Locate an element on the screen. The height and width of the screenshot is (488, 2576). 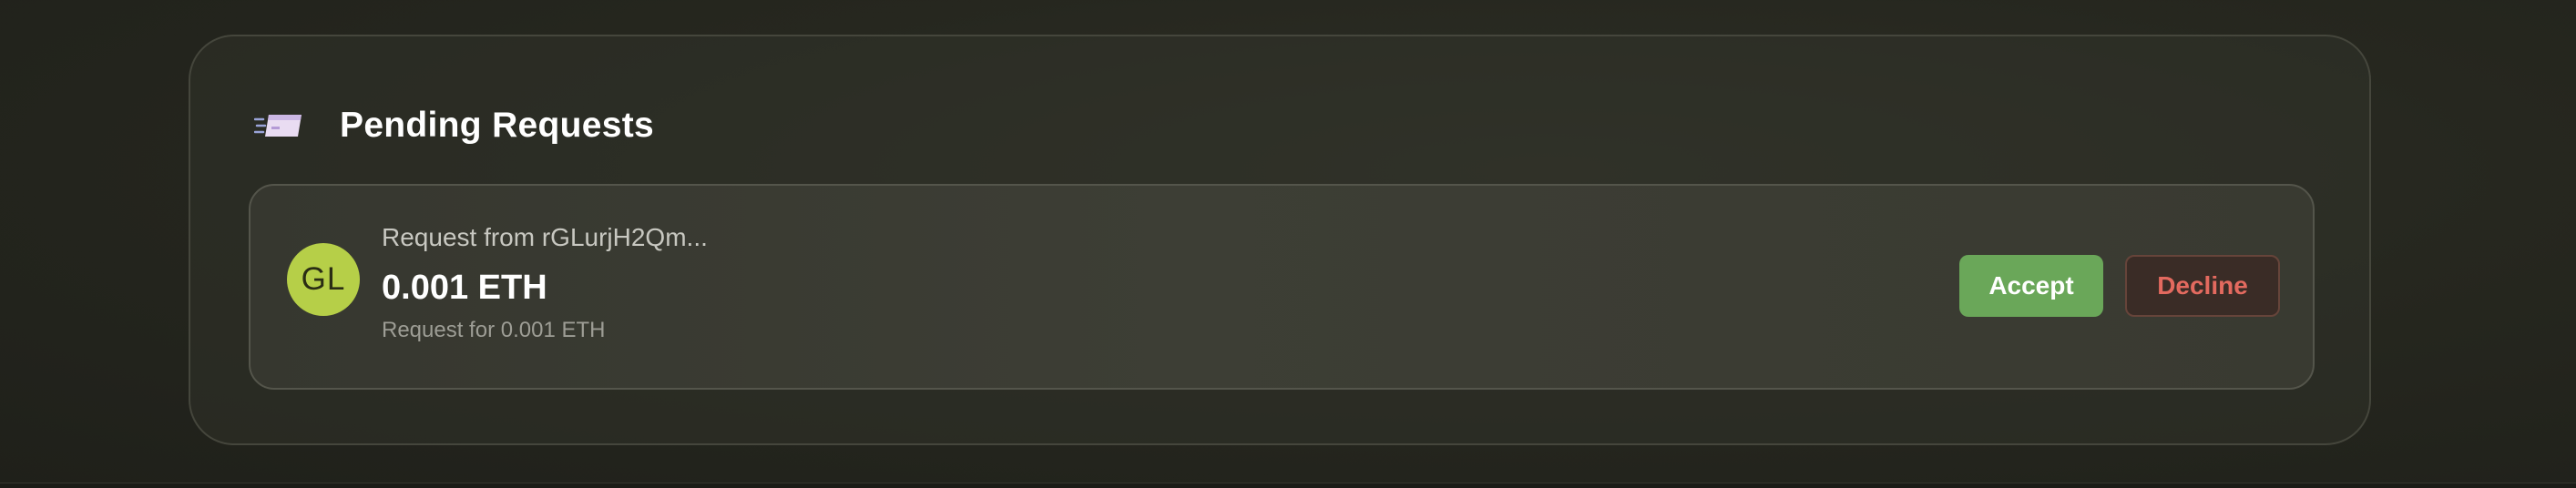
request-note: Request for 0.001 ETH is located at coordinates (494, 330).